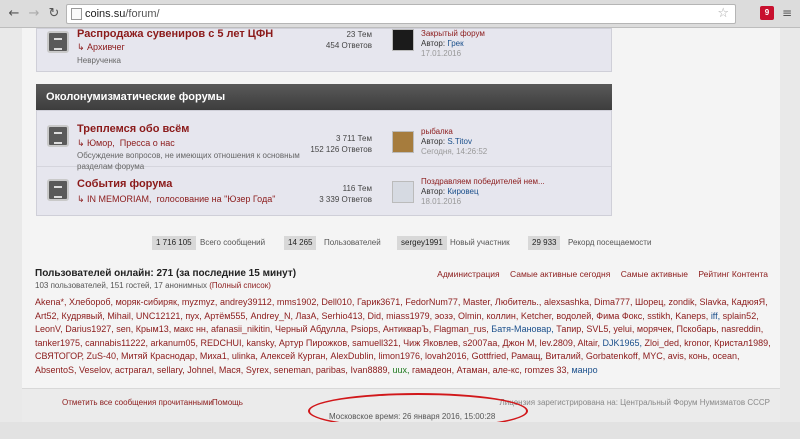 This screenshot has height=439, width=800. Describe the element at coordinates (742, 343) in the screenshot. I see `online-user-link: Кристал1989,` at that location.